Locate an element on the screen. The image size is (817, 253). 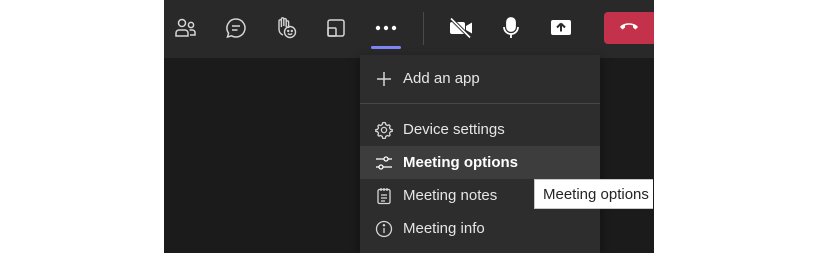
toolbar-divider is located at coordinates (423, 28).